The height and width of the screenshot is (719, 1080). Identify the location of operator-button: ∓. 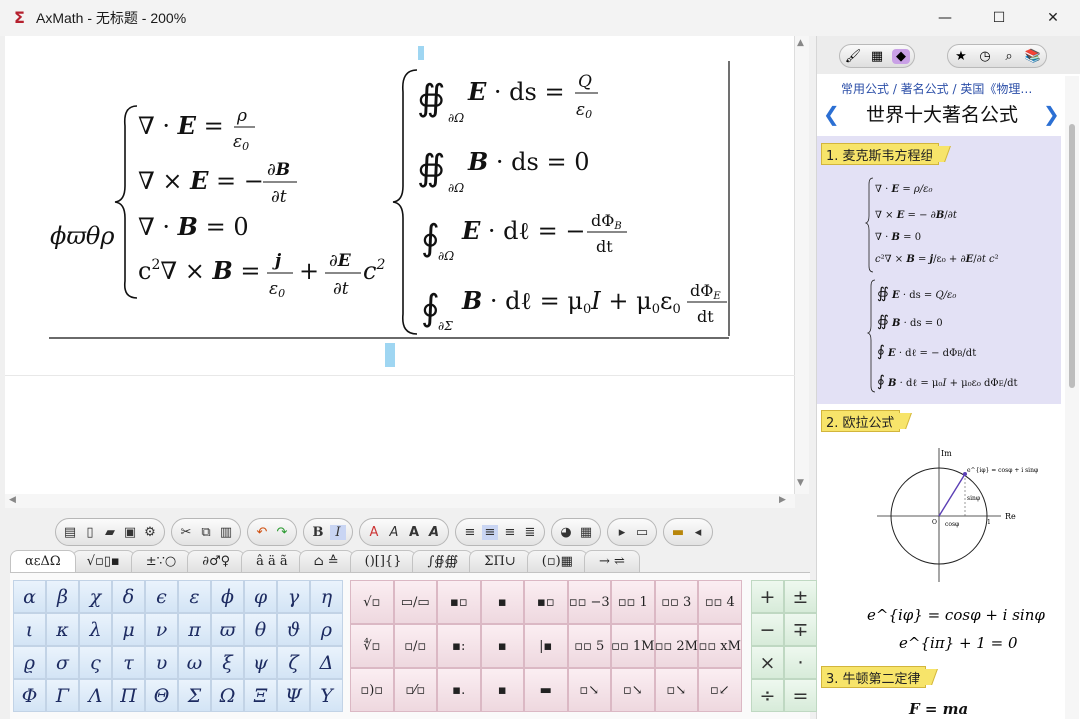
(800, 629).